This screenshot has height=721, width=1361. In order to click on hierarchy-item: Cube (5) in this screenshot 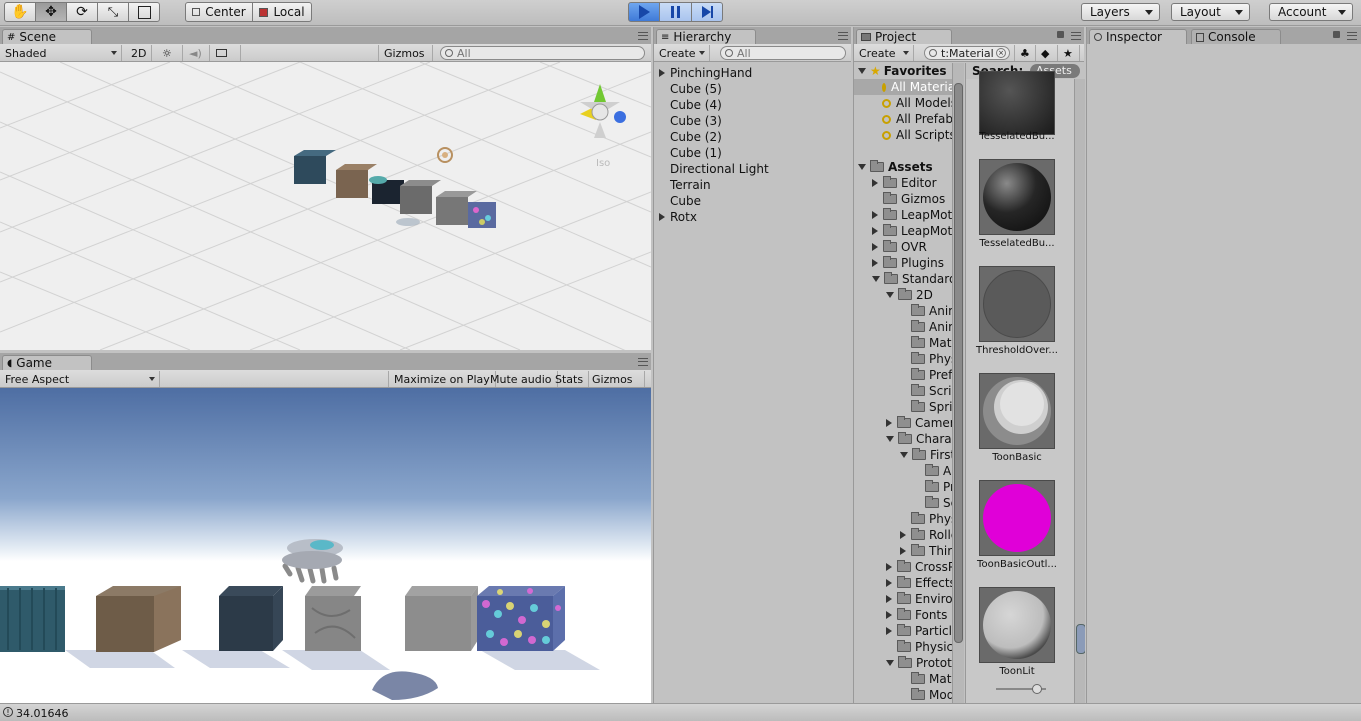, I will do `click(690, 89)`.